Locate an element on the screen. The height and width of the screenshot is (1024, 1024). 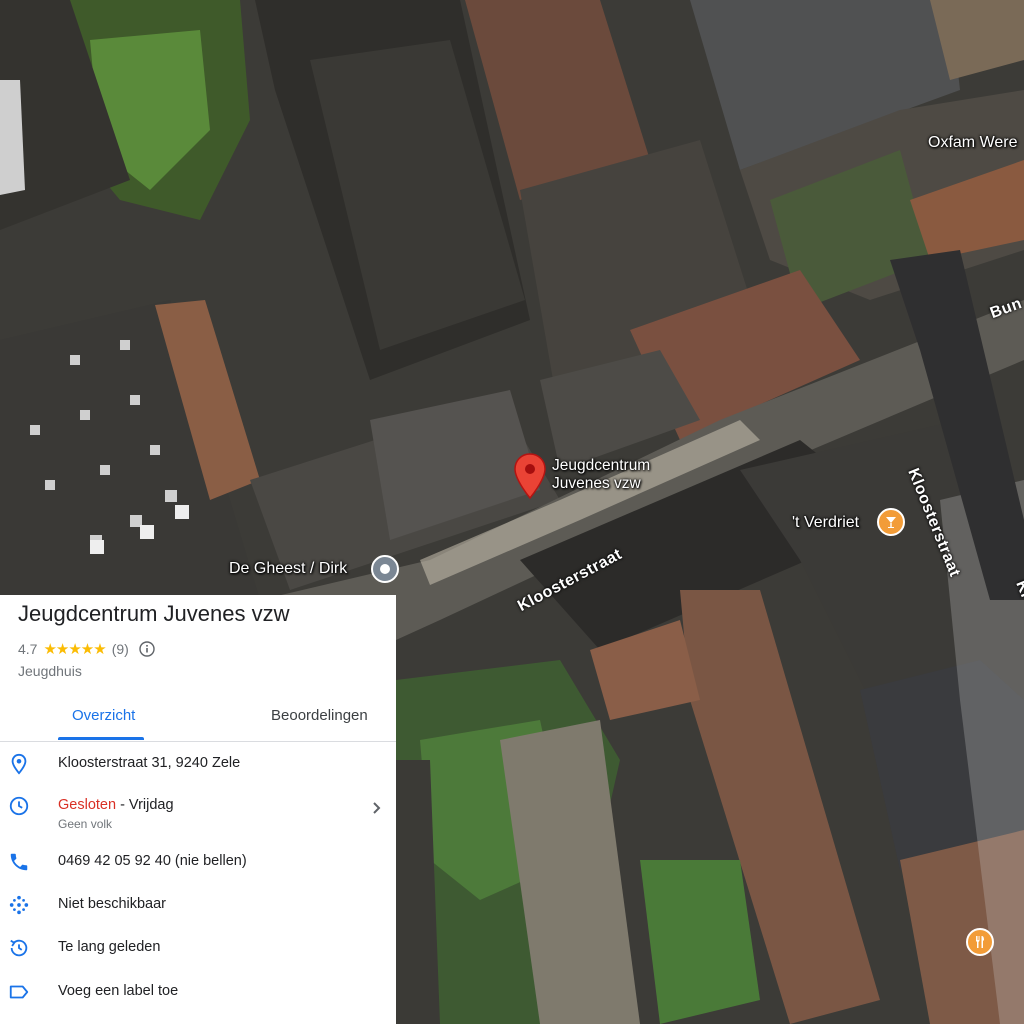
label-icon is located at coordinates (19, 992).